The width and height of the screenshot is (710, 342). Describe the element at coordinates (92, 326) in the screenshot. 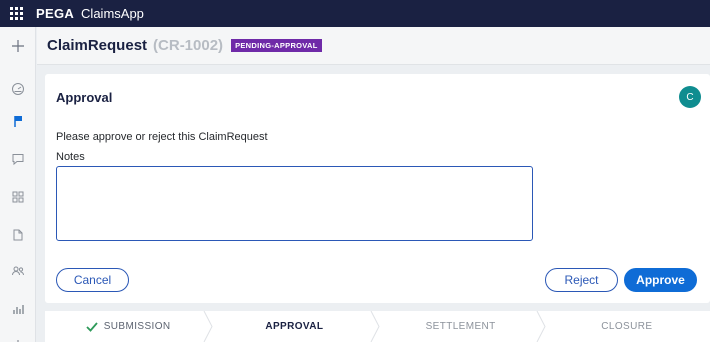

I see `check-icon` at that location.